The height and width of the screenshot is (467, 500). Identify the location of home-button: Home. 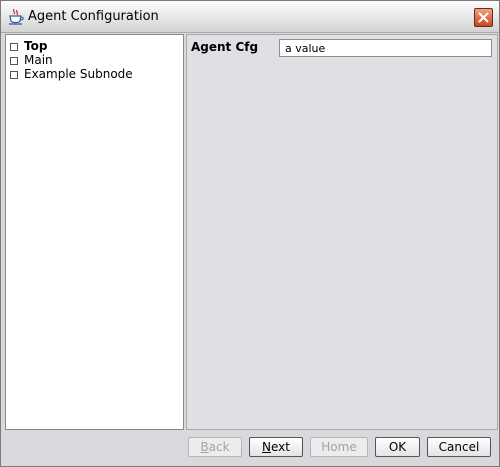
(339, 447).